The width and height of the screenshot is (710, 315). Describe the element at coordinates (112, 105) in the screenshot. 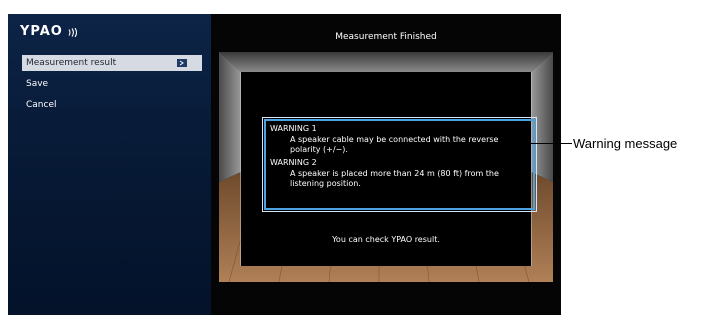

I see `menu-item-cancel: Cancel` at that location.